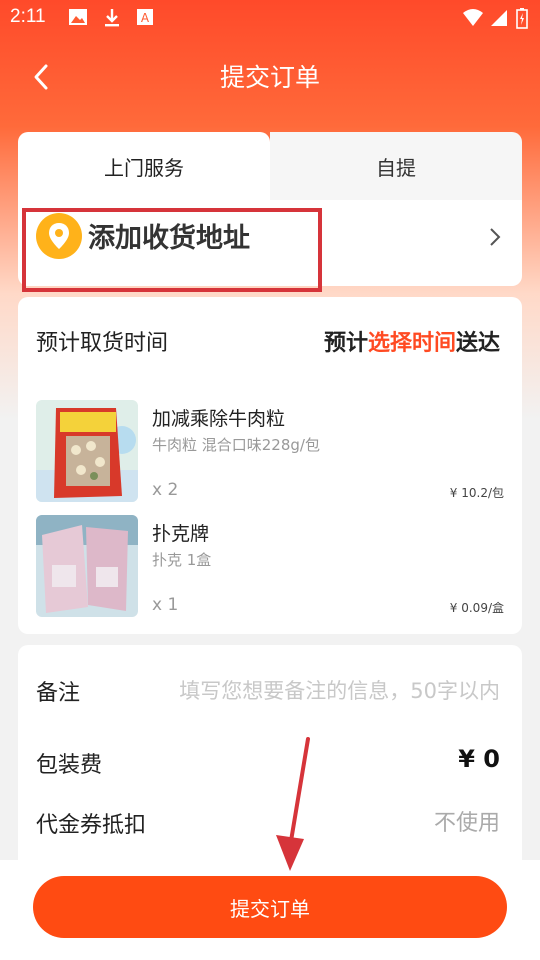 The image size is (540, 960). I want to click on signal-icon, so click(499, 18).